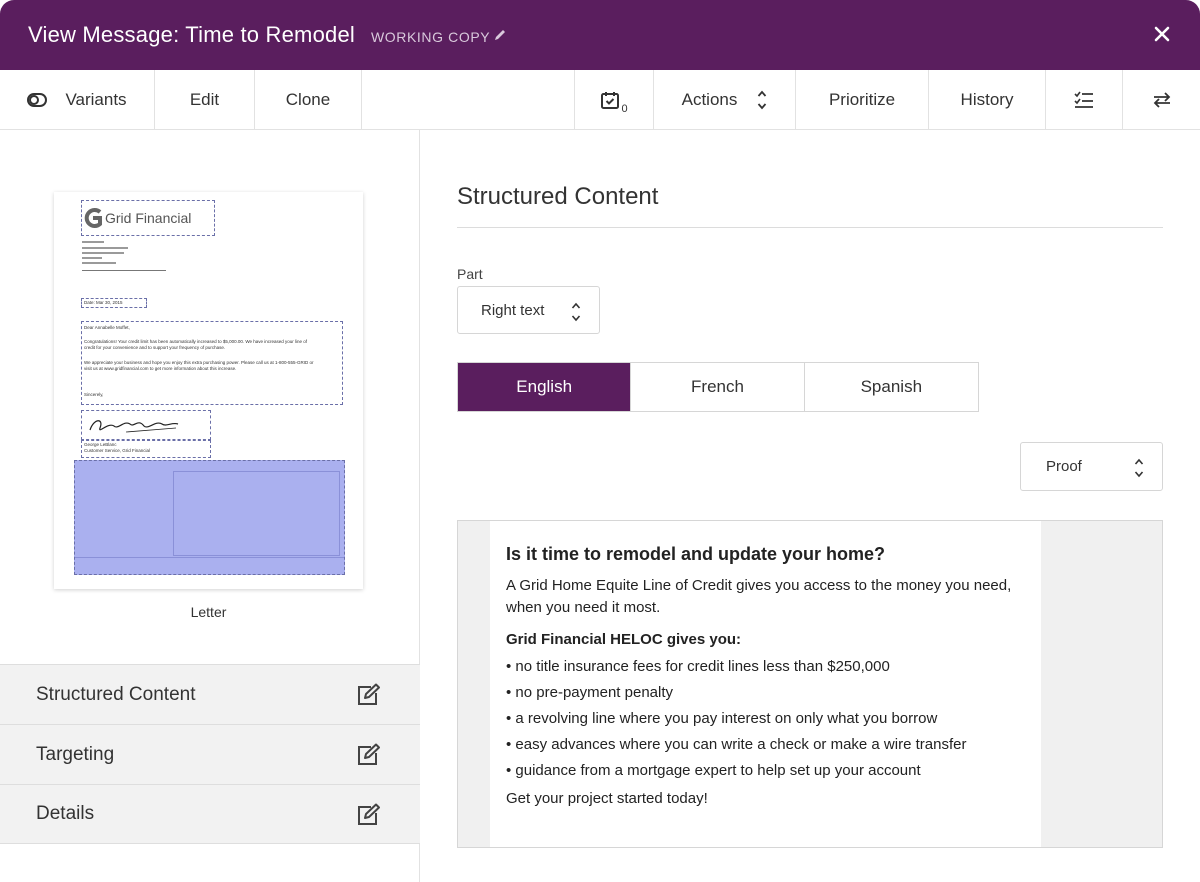 Image resolution: width=1200 pixels, height=882 pixels. What do you see at coordinates (500, 36) in the screenshot?
I see `pencil-icon` at bounding box center [500, 36].